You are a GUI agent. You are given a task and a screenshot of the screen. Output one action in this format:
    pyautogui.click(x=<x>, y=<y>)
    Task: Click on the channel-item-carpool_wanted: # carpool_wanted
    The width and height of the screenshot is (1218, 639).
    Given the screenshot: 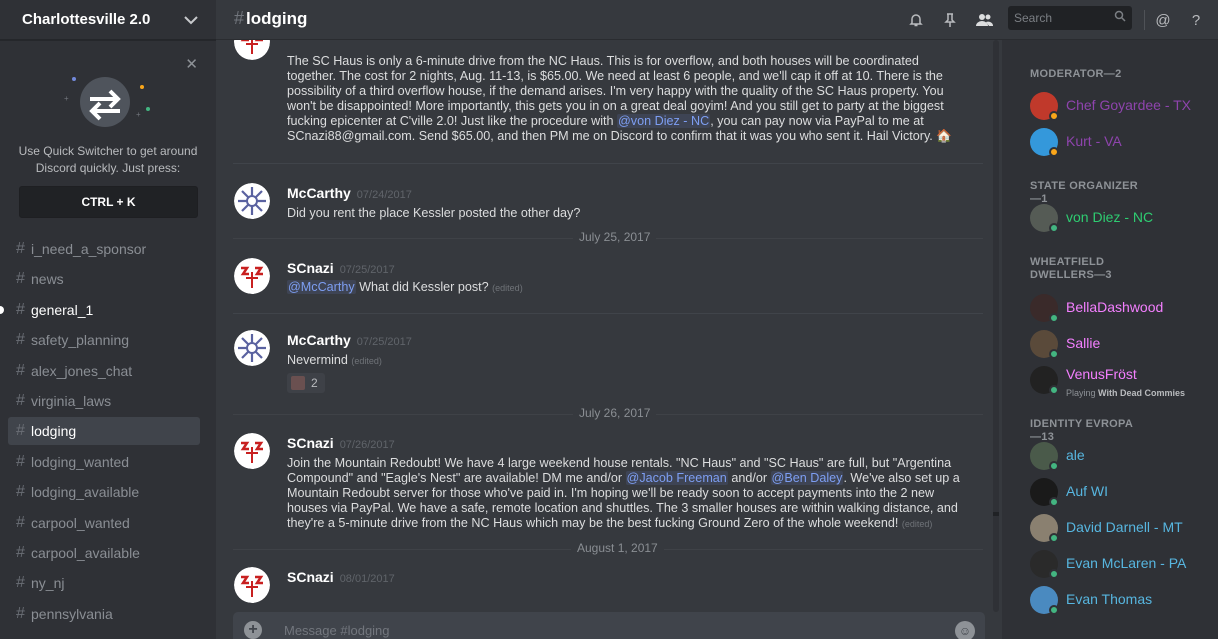 What is the action you would take?
    pyautogui.click(x=104, y=523)
    